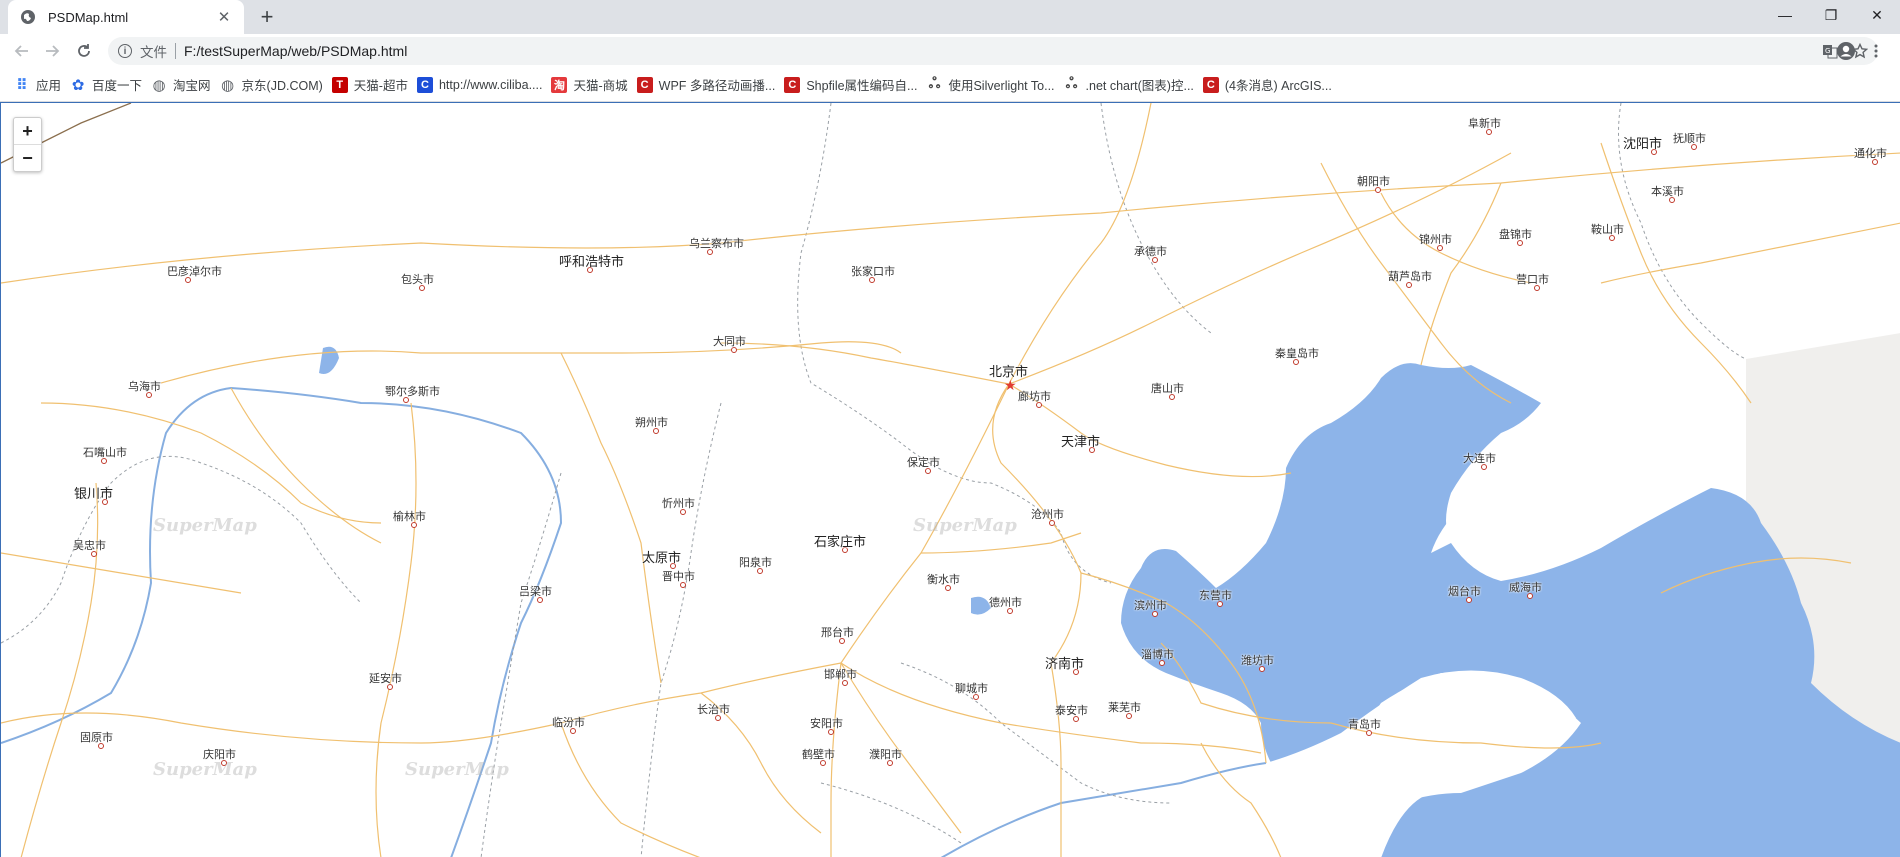 The height and width of the screenshot is (857, 1900). I want to click on city-label: 固原市, so click(96, 738).